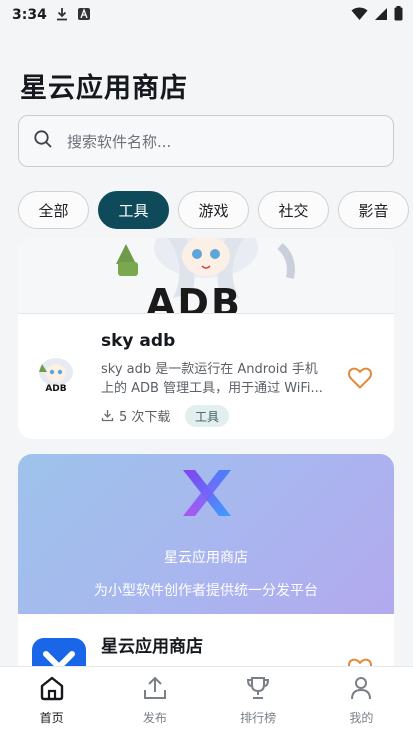 Image resolution: width=413 pixels, height=734 pixels. Describe the element at coordinates (133, 210) in the screenshot. I see `chip-tools: 工具` at that location.